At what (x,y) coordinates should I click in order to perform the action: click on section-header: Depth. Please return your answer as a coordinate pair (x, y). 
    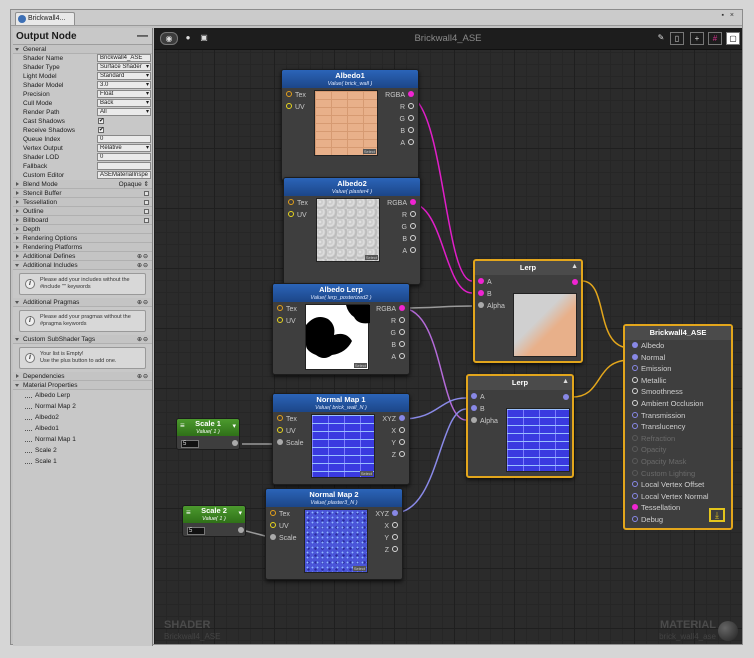
    Looking at the image, I should click on (82, 229).